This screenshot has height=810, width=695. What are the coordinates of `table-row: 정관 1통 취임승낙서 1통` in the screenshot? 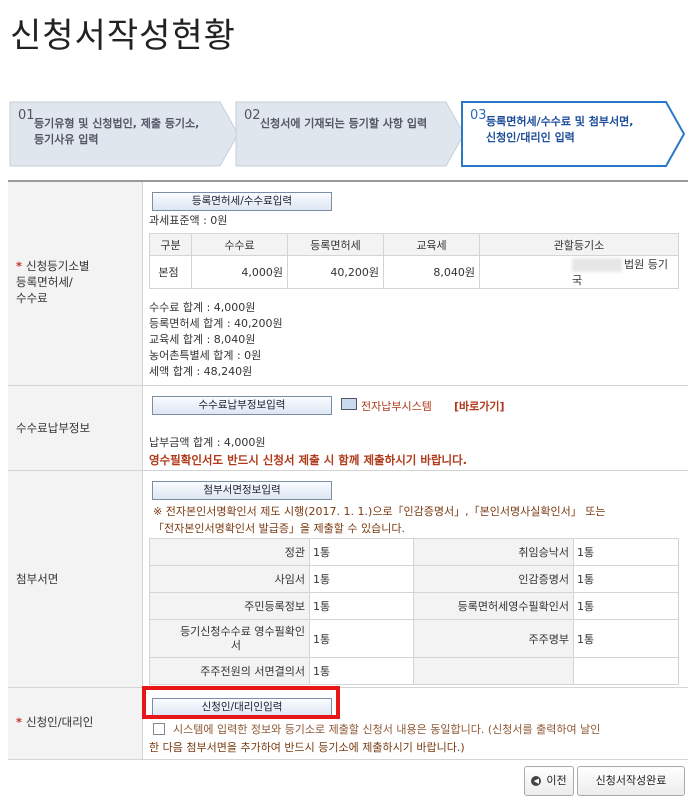 It's located at (414, 552).